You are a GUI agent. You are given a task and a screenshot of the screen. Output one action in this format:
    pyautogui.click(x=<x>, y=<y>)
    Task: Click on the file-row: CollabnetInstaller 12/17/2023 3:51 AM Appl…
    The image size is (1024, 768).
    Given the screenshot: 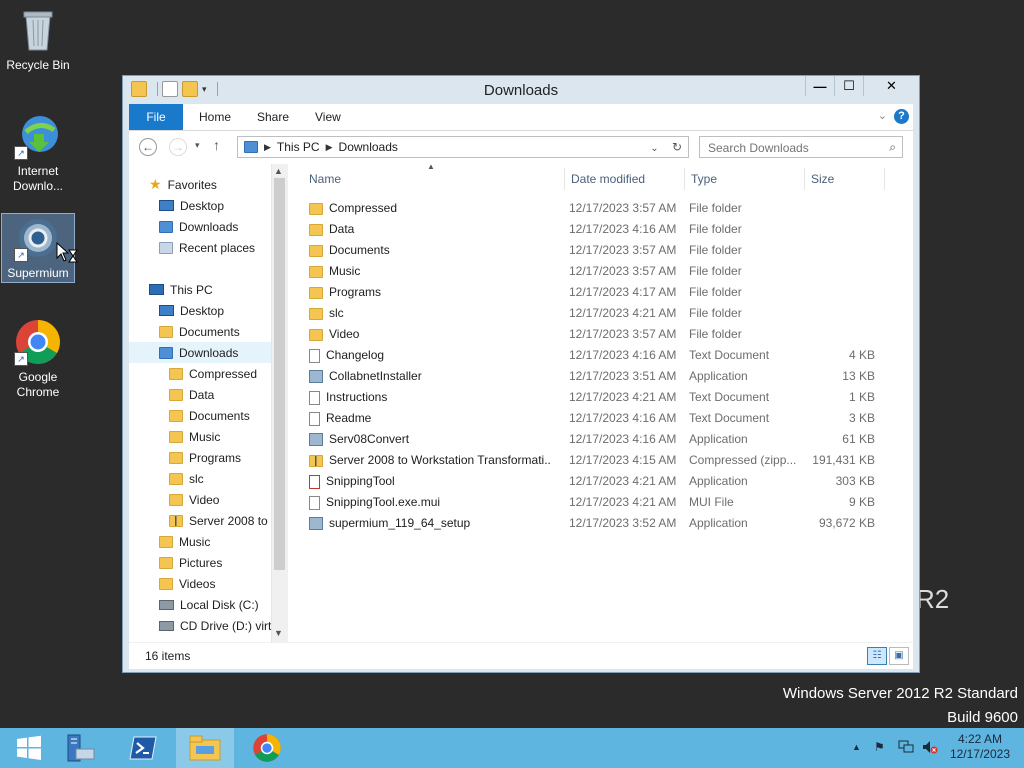 What is the action you would take?
    pyautogui.click(x=593, y=376)
    